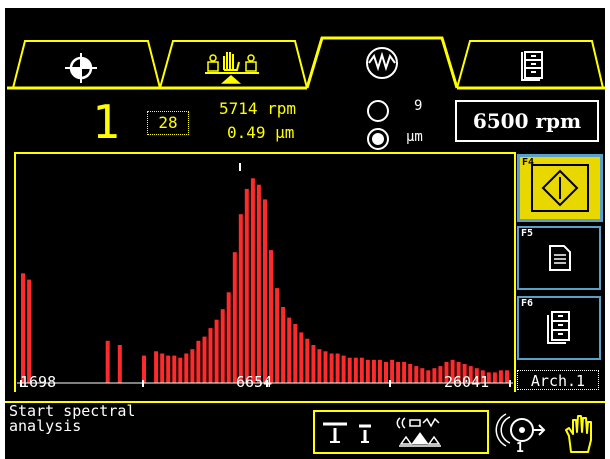 This screenshot has width=610, height=459. I want to click on amplitude-reading: 0.49 µm, so click(261, 132).